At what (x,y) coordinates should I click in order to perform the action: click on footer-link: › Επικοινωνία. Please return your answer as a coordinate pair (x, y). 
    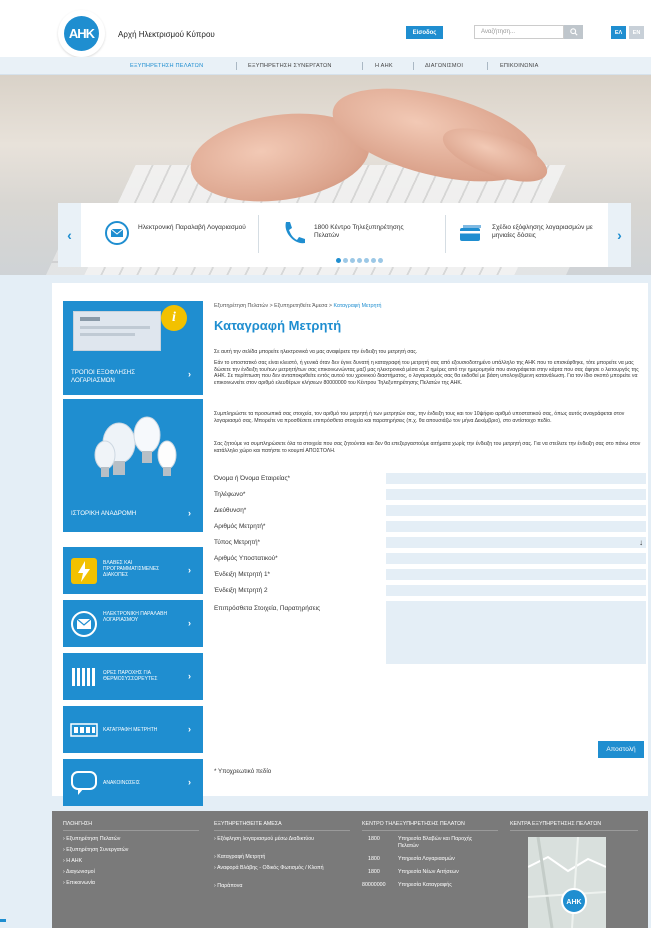
    Looking at the image, I should click on (79, 883).